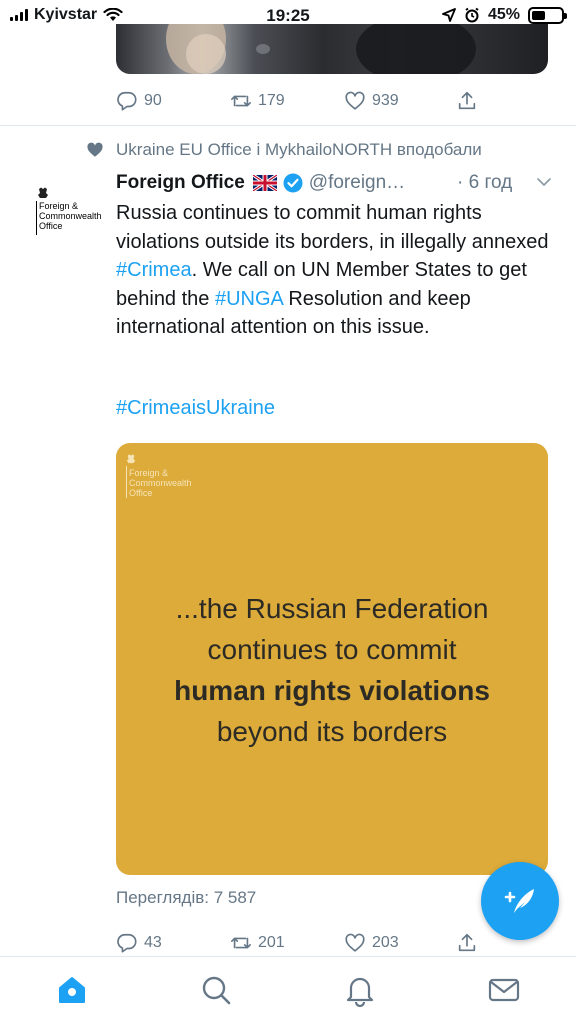 This screenshot has width=576, height=1024. What do you see at coordinates (449, 15) in the screenshot?
I see `location-arrow-icon` at bounding box center [449, 15].